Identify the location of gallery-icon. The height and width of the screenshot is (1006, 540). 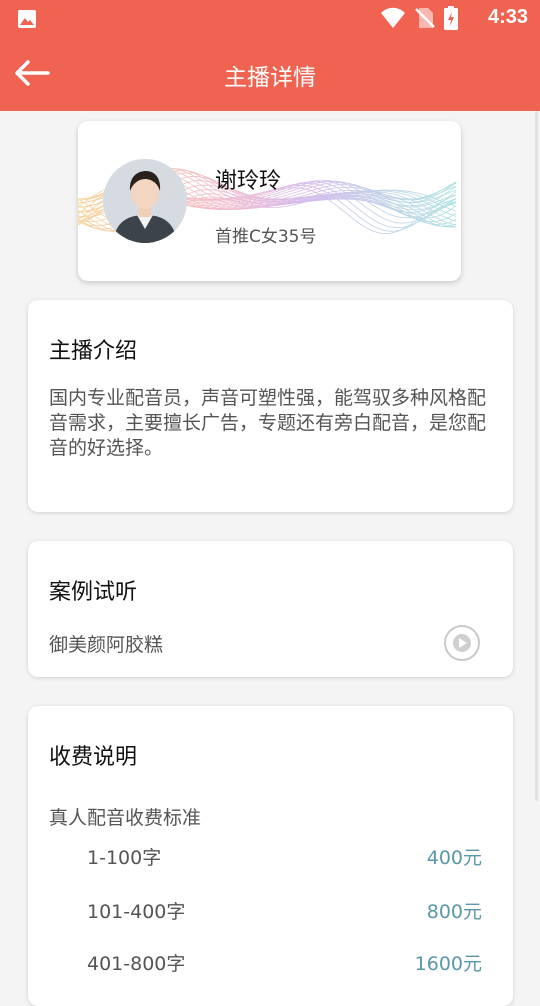
(27, 19).